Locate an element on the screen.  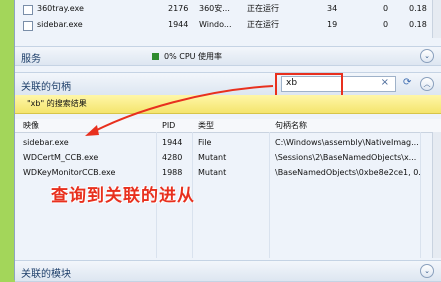
annotation-text: 查询到关联的进从 is located at coordinates (123, 196).